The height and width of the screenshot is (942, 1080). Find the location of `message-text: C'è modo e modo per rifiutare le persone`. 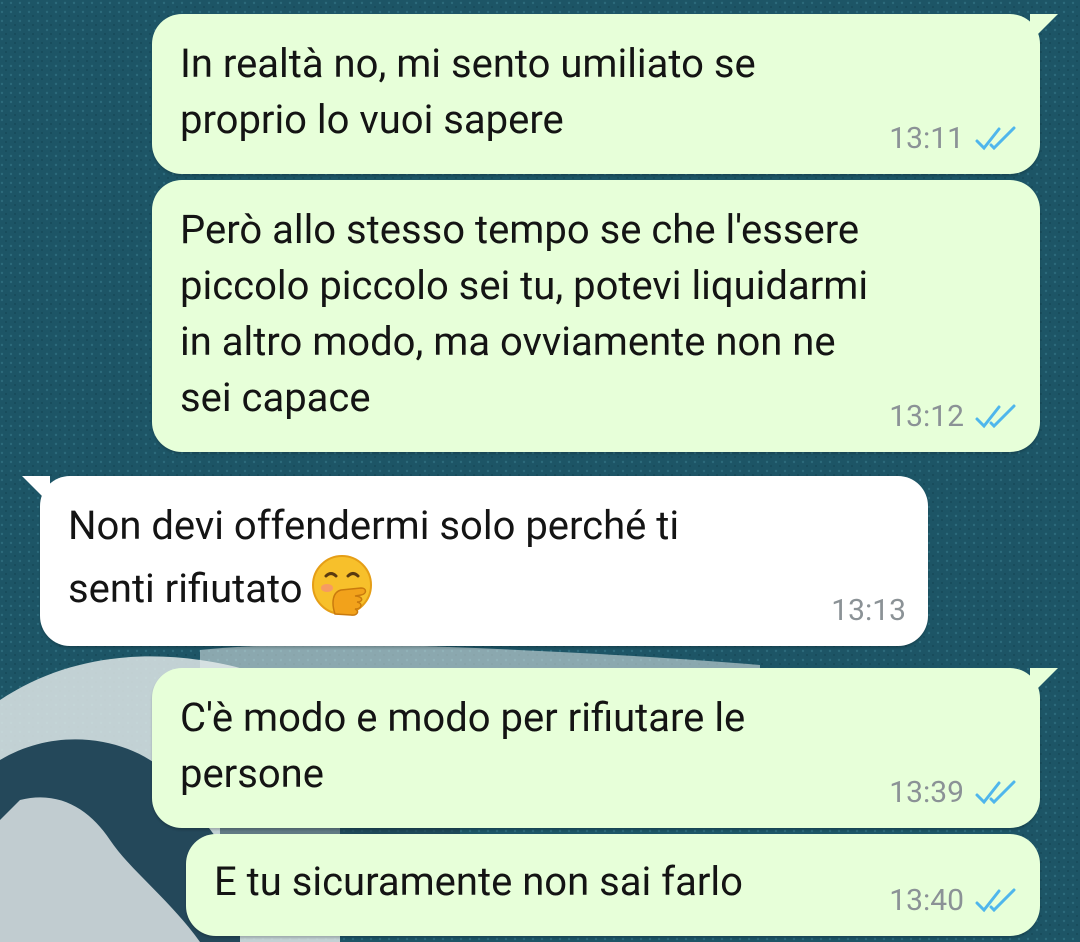

message-text: C'è modo e modo per rifiutare le persone is located at coordinates (463, 745).